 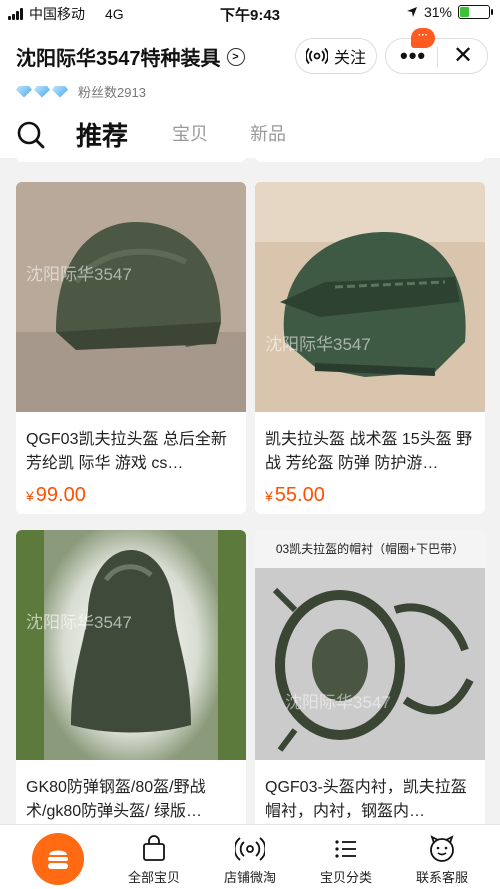 I want to click on tab-bar: 推荐 宝贝 新品, so click(x=250, y=135).